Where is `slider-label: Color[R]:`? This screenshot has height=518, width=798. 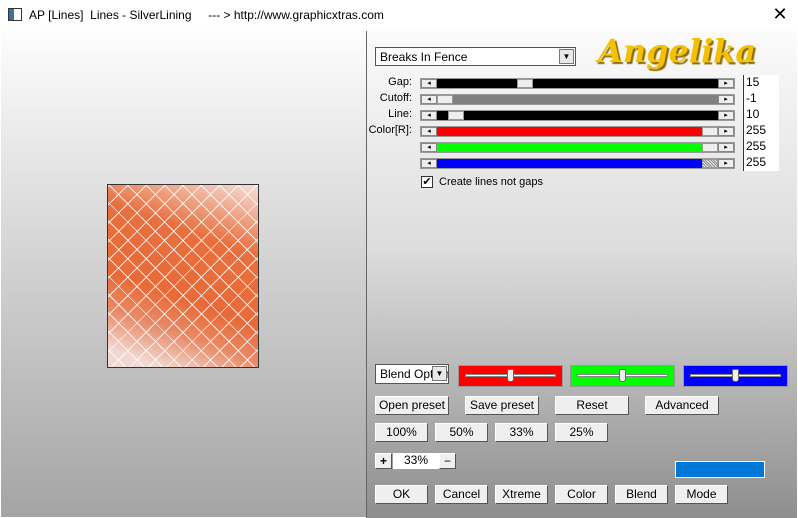 slider-label: Color[R]: is located at coordinates (390, 130).